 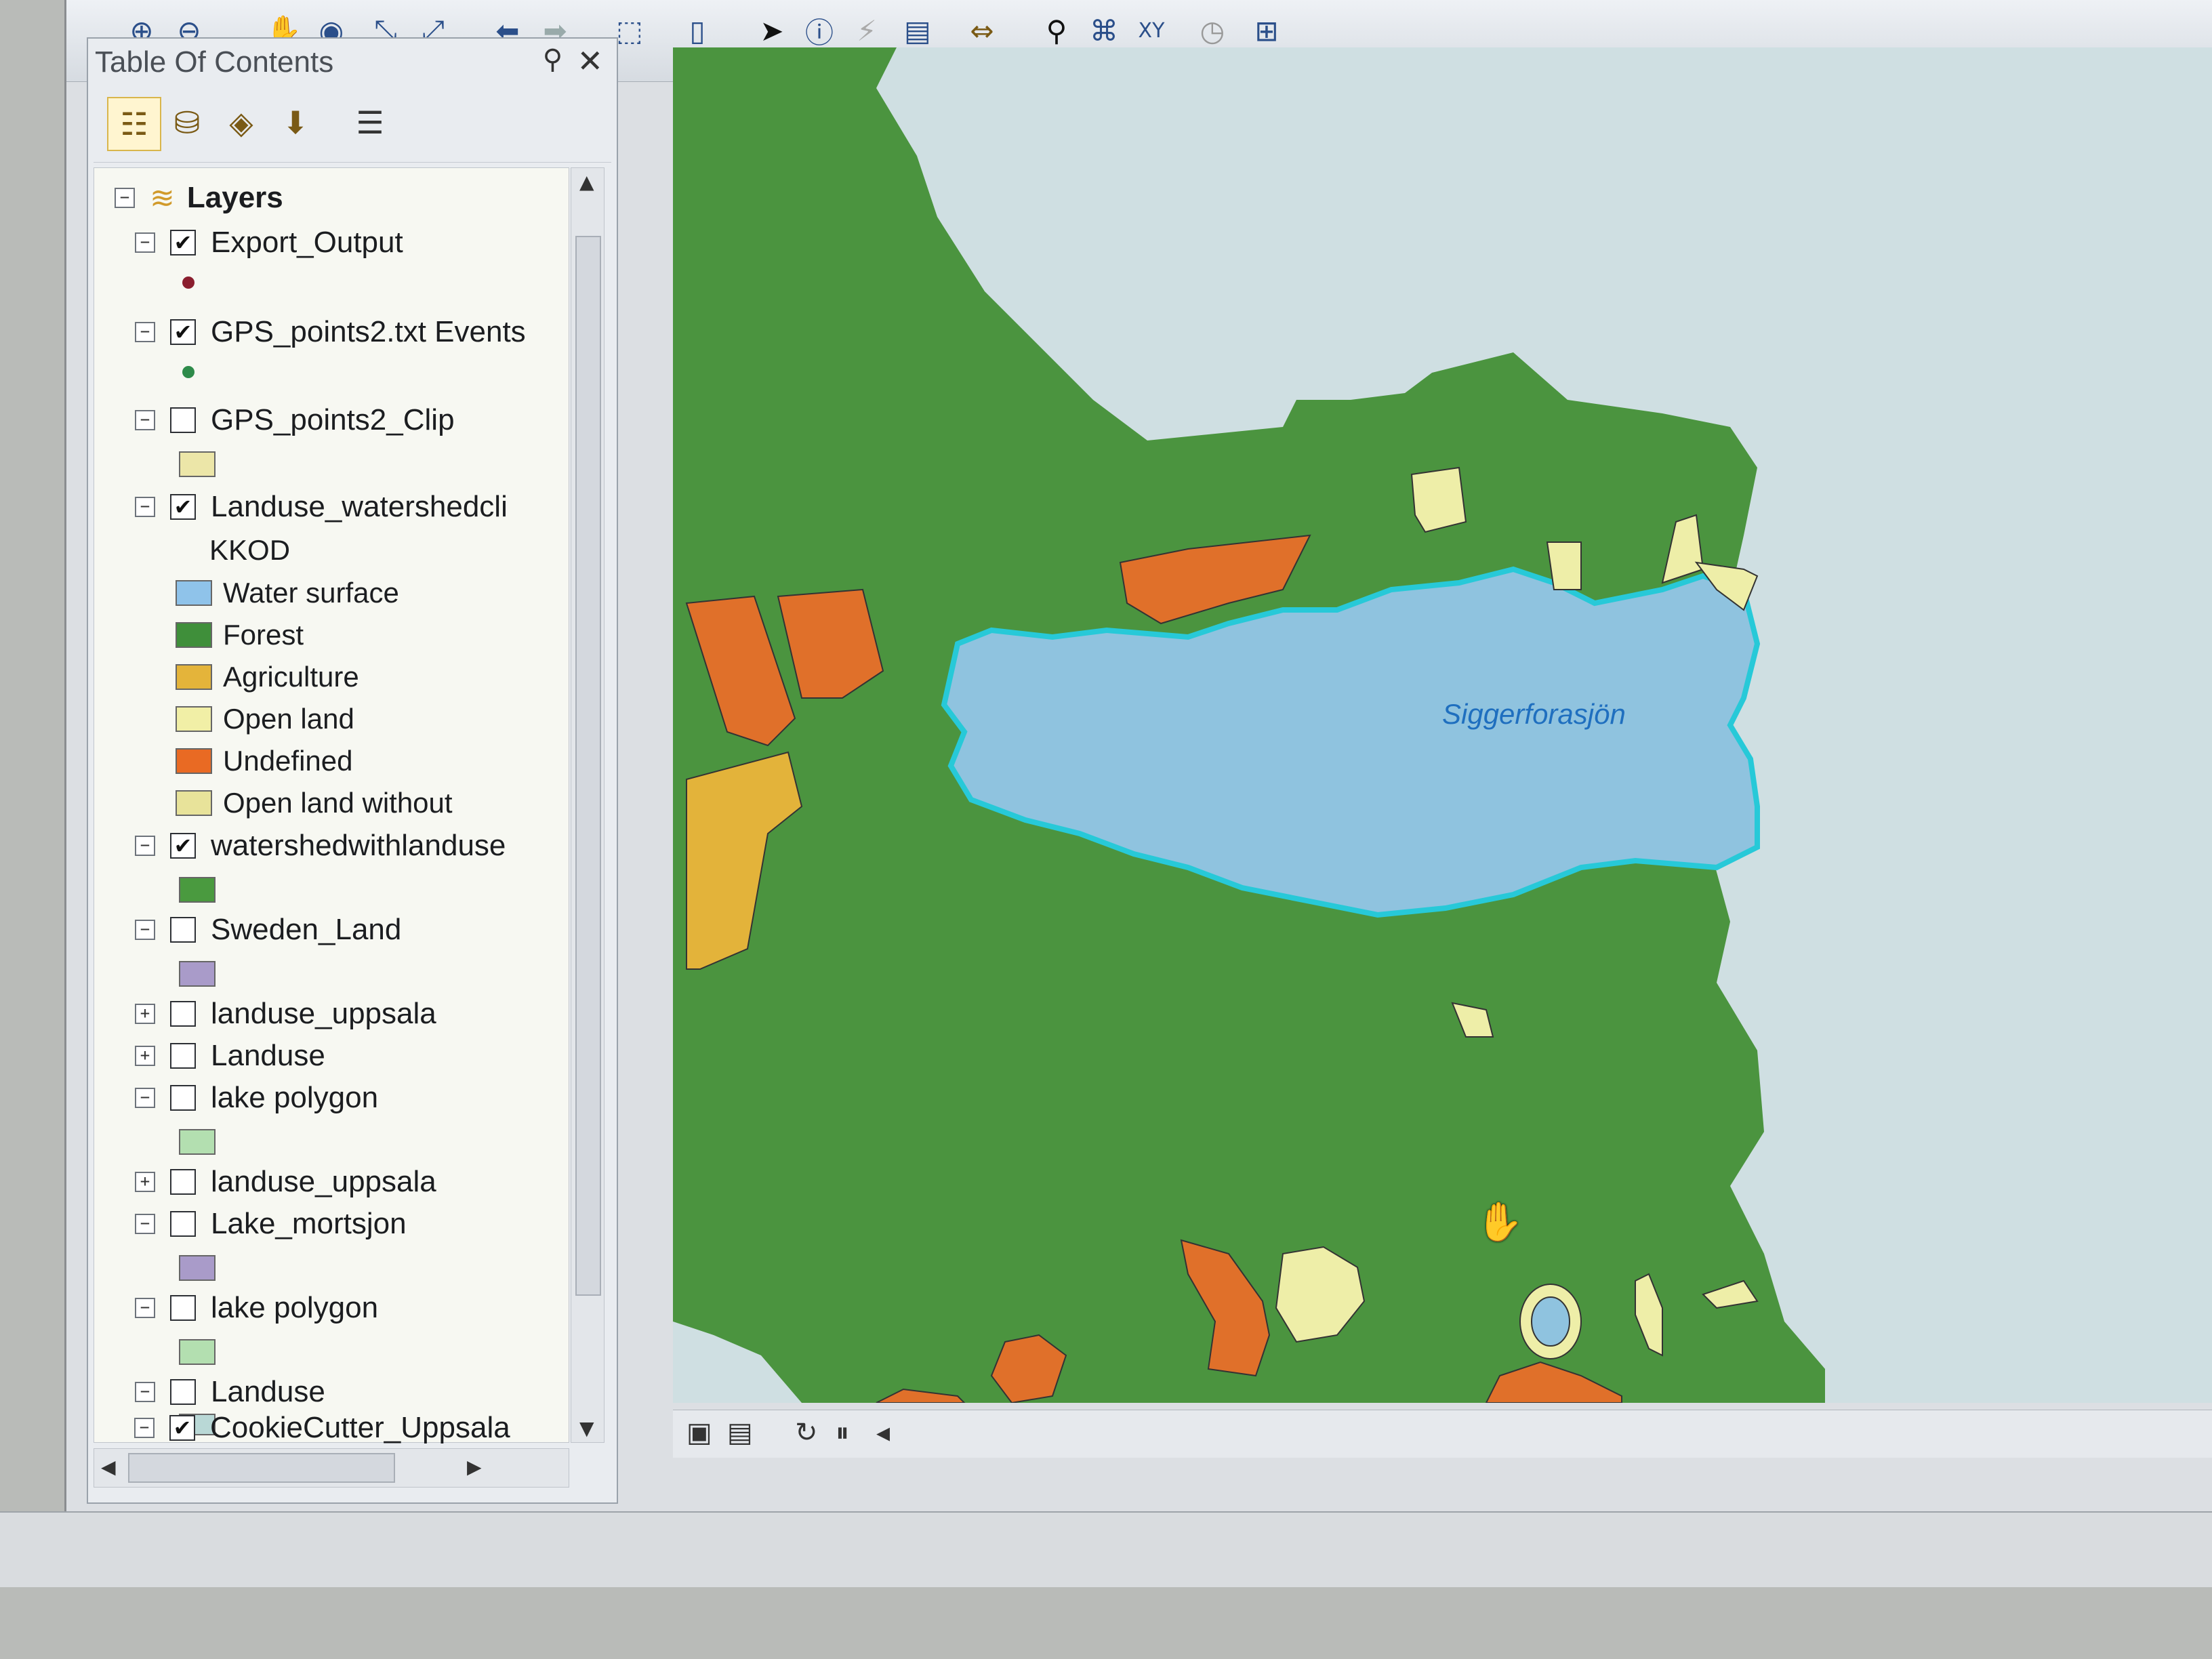 I want to click on refresh-icon: ↻, so click(x=806, y=1432).